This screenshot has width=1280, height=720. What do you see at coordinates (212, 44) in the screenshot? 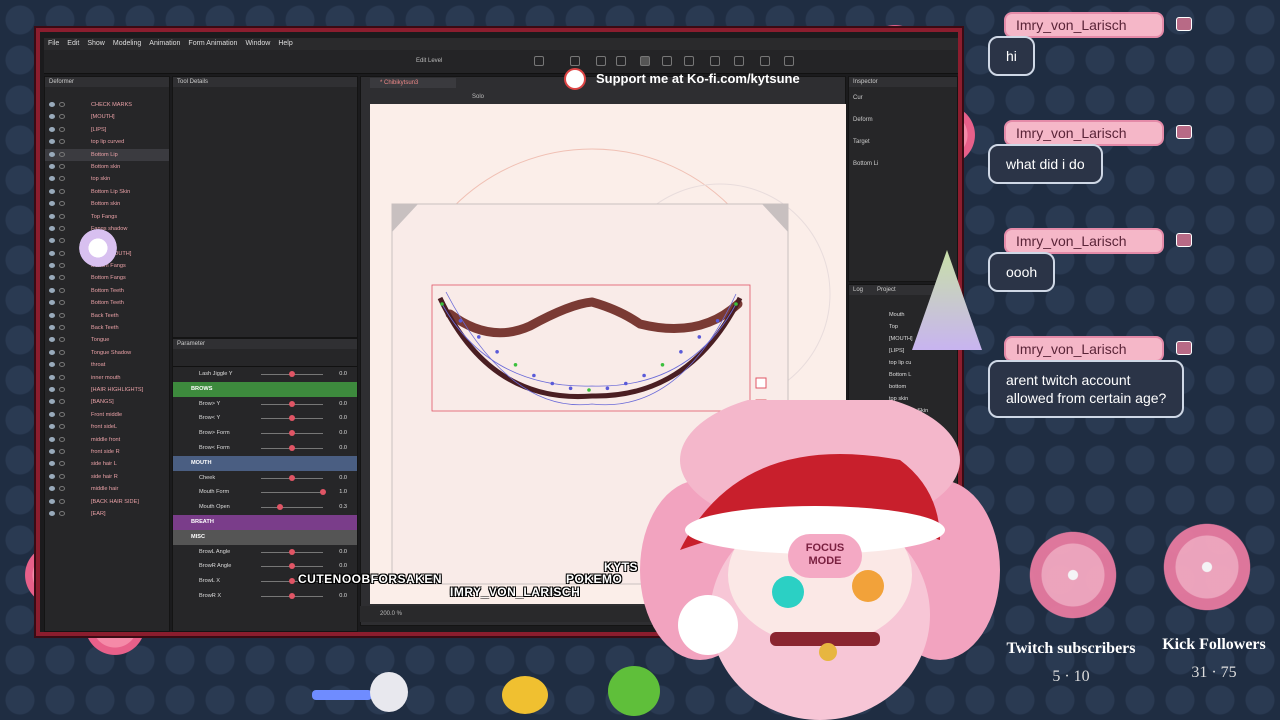
I see `menu-item-form-animation: Form Animation` at bounding box center [212, 44].